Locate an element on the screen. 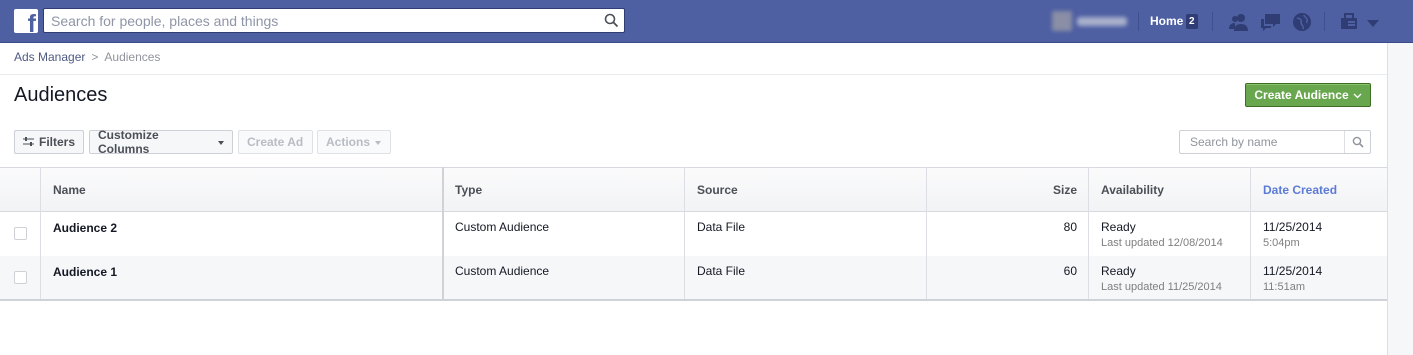  audience-size: 80 is located at coordinates (1070, 227).